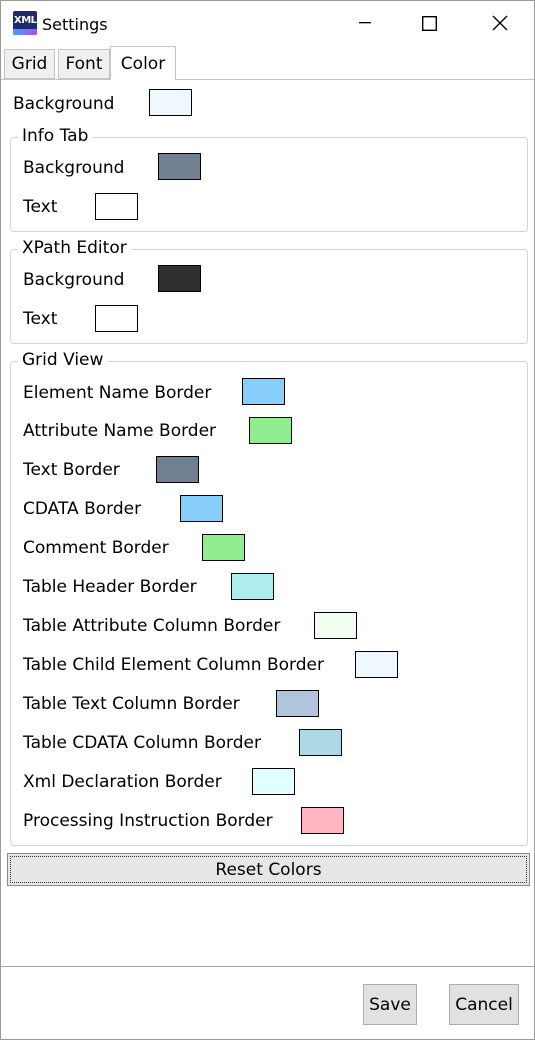 The height and width of the screenshot is (1040, 535). What do you see at coordinates (365, 23) in the screenshot?
I see `minimize-icon` at bounding box center [365, 23].